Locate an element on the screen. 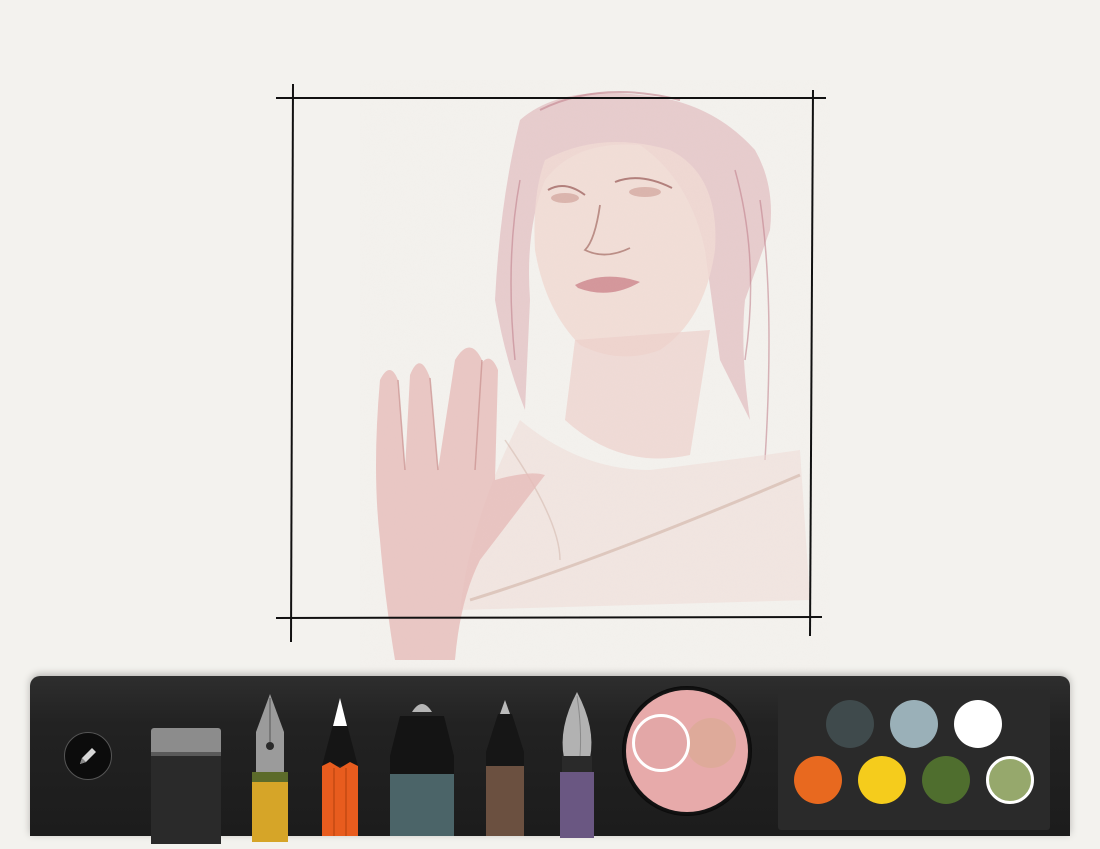 This screenshot has height=849, width=1100. mixer-blend is located at coordinates (711, 743).